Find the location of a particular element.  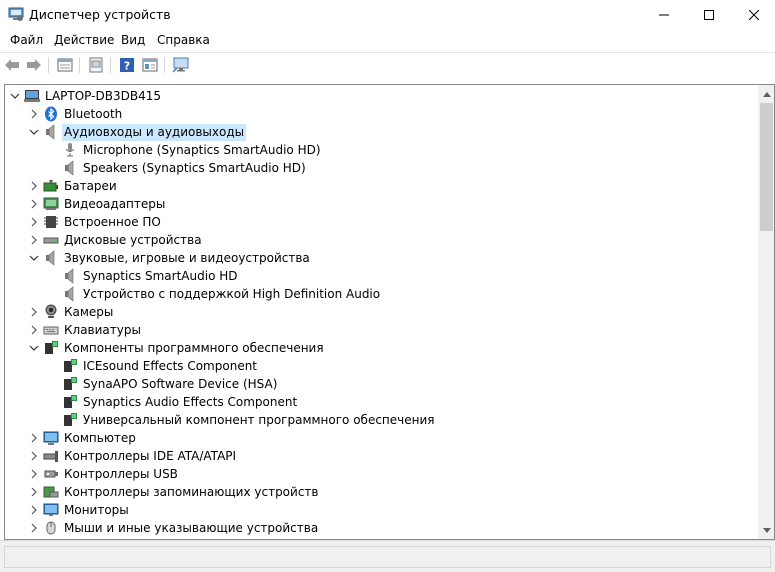

menu-file: Файл is located at coordinates (26, 40).